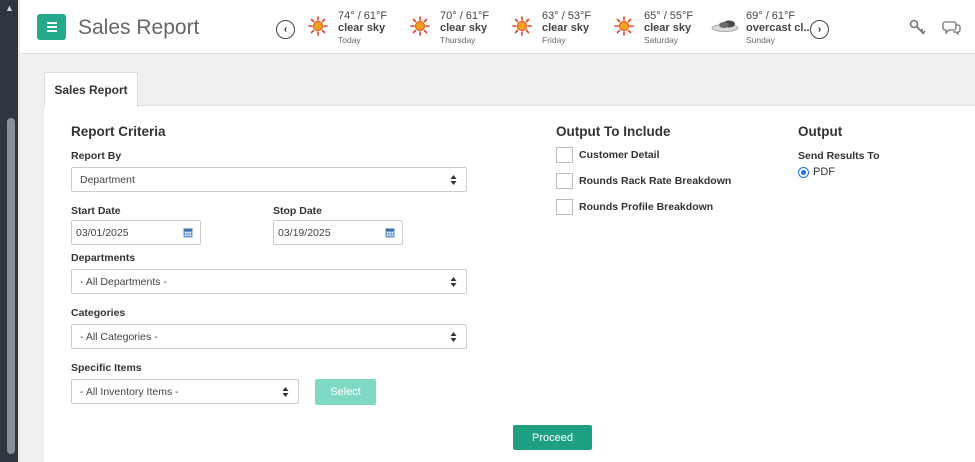  What do you see at coordinates (9, 8) in the screenshot?
I see `scroll-up-icon: ▲` at bounding box center [9, 8].